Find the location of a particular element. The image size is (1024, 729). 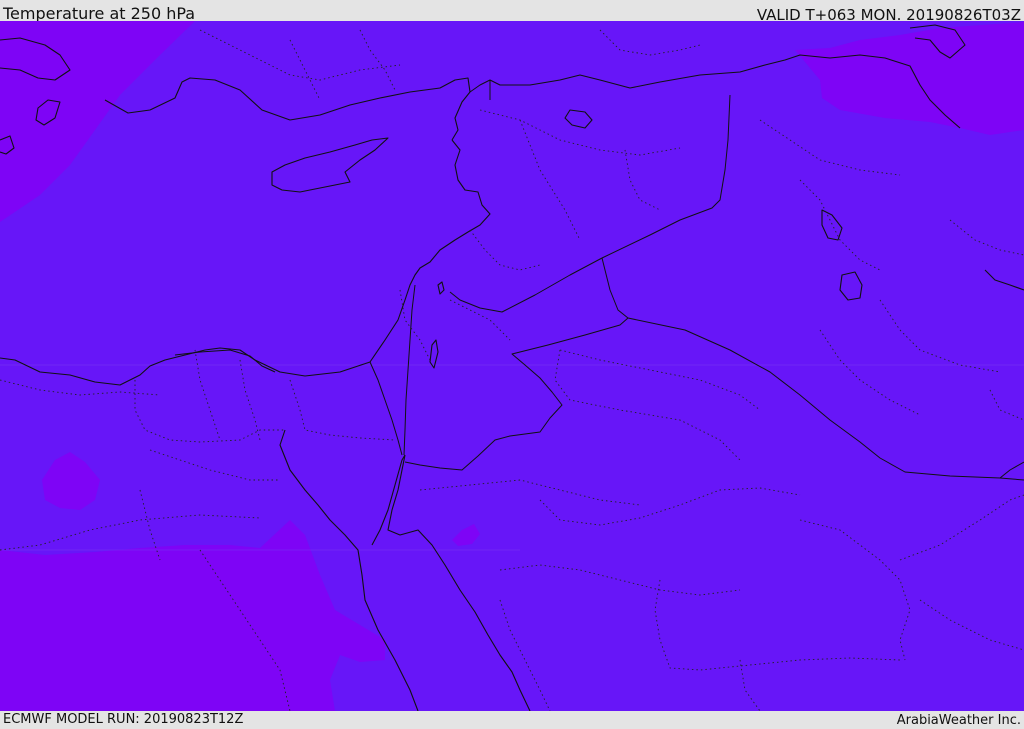

credit-label: ArabiaWeather Inc. is located at coordinates (958, 720).